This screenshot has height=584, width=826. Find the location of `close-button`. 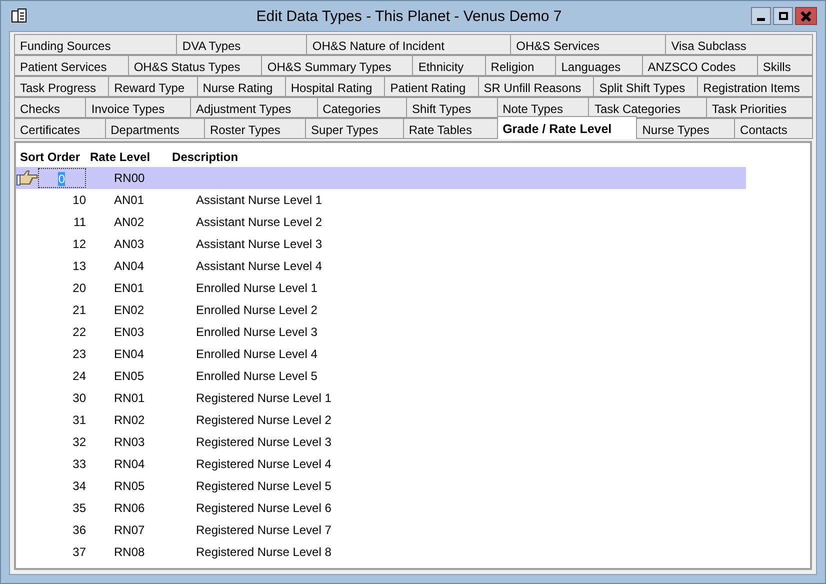

close-button is located at coordinates (806, 16).